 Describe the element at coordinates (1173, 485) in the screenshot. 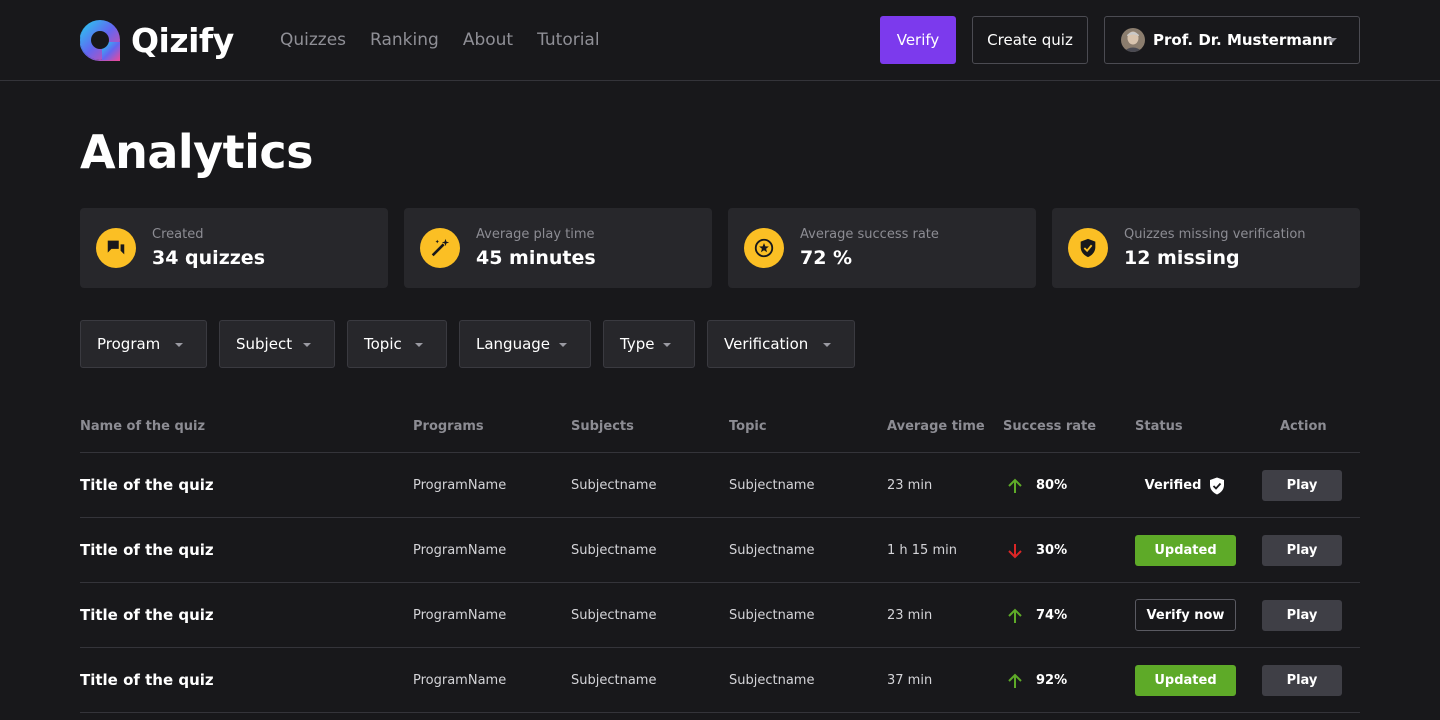

I see `status-label: Verified` at that location.